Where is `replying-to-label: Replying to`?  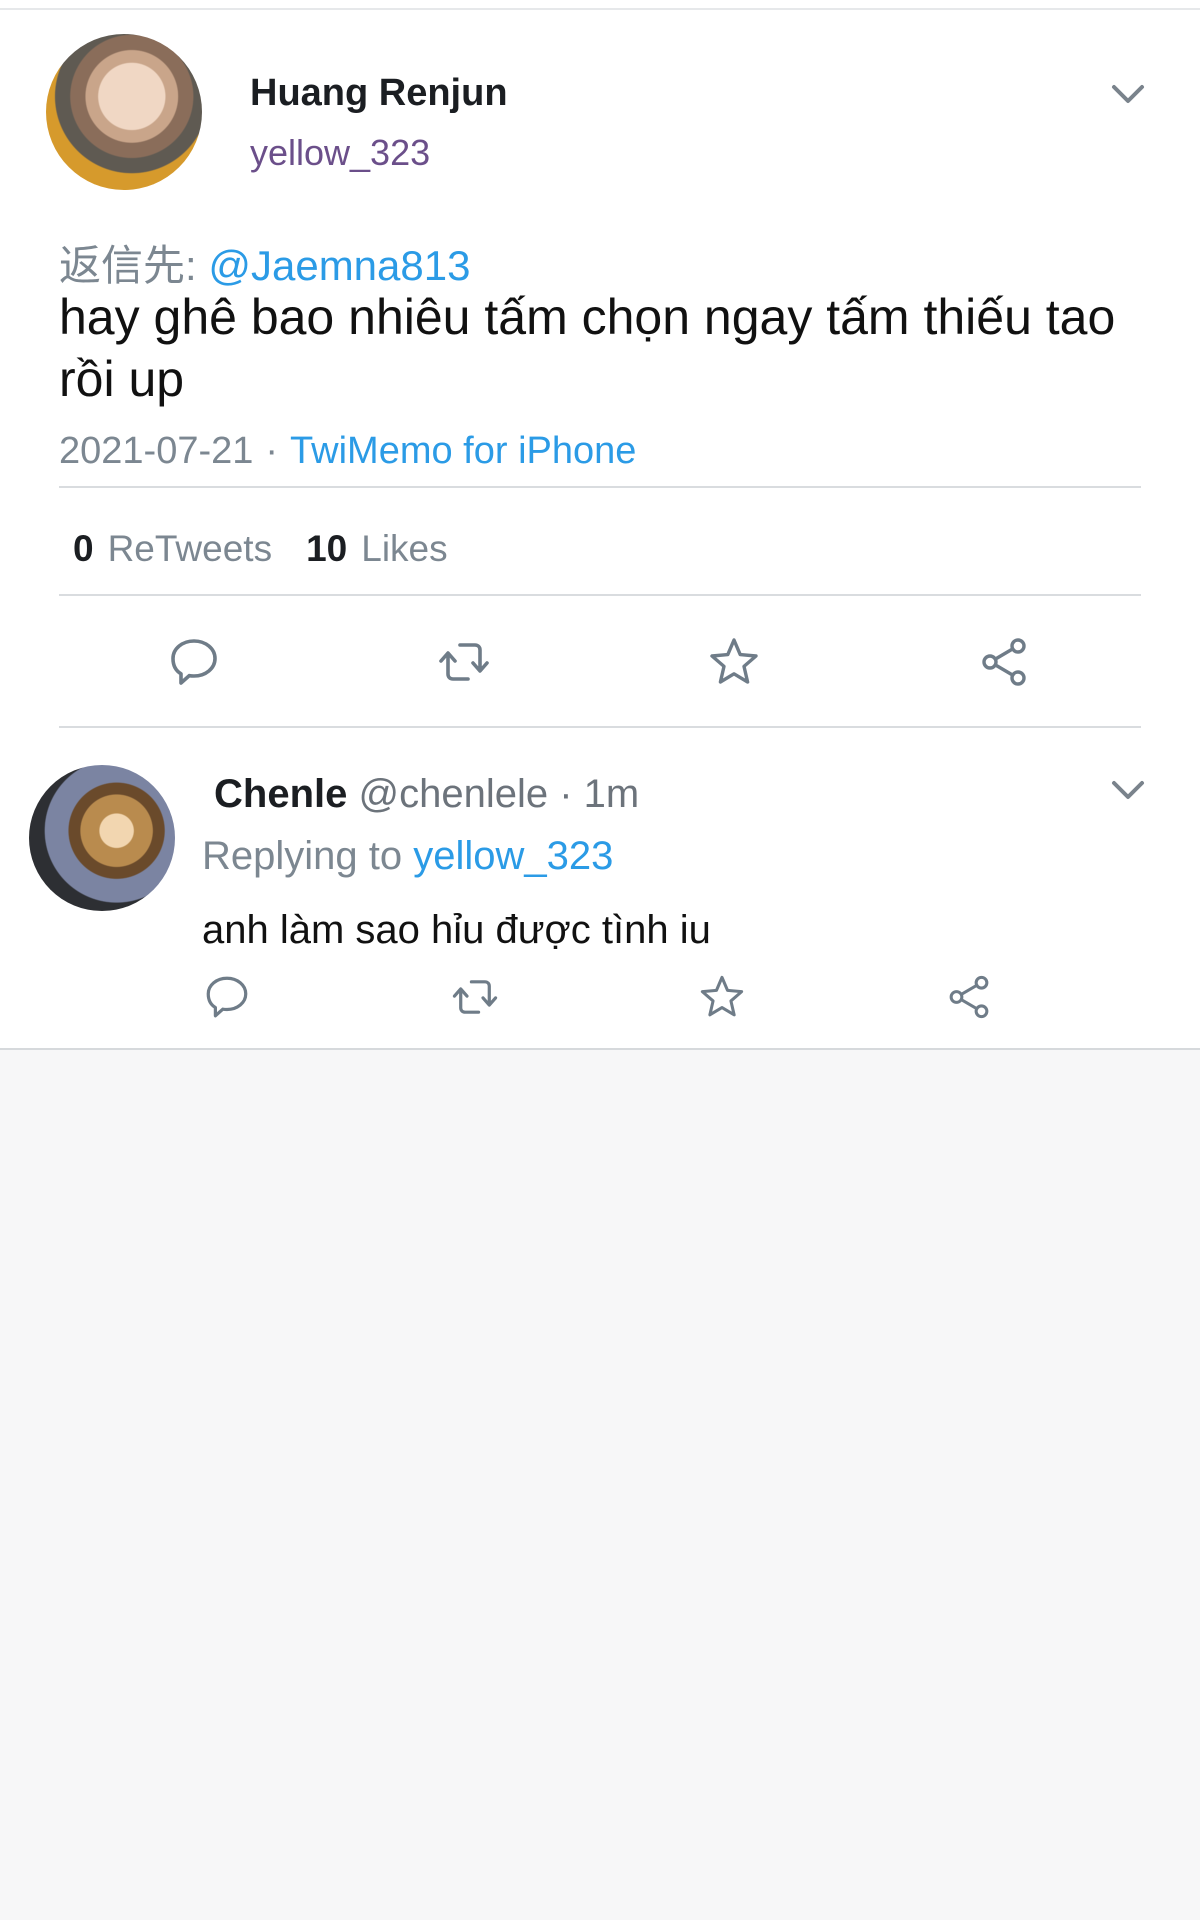
replying-to-label: Replying to is located at coordinates (308, 856).